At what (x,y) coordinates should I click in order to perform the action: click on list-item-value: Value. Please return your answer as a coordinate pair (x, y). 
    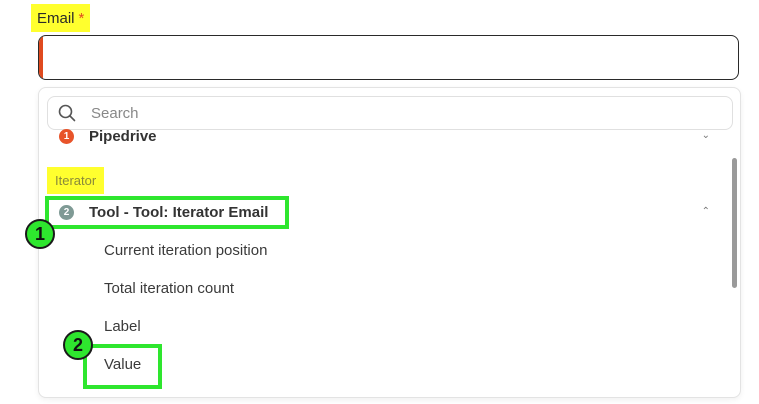
    Looking at the image, I should click on (122, 364).